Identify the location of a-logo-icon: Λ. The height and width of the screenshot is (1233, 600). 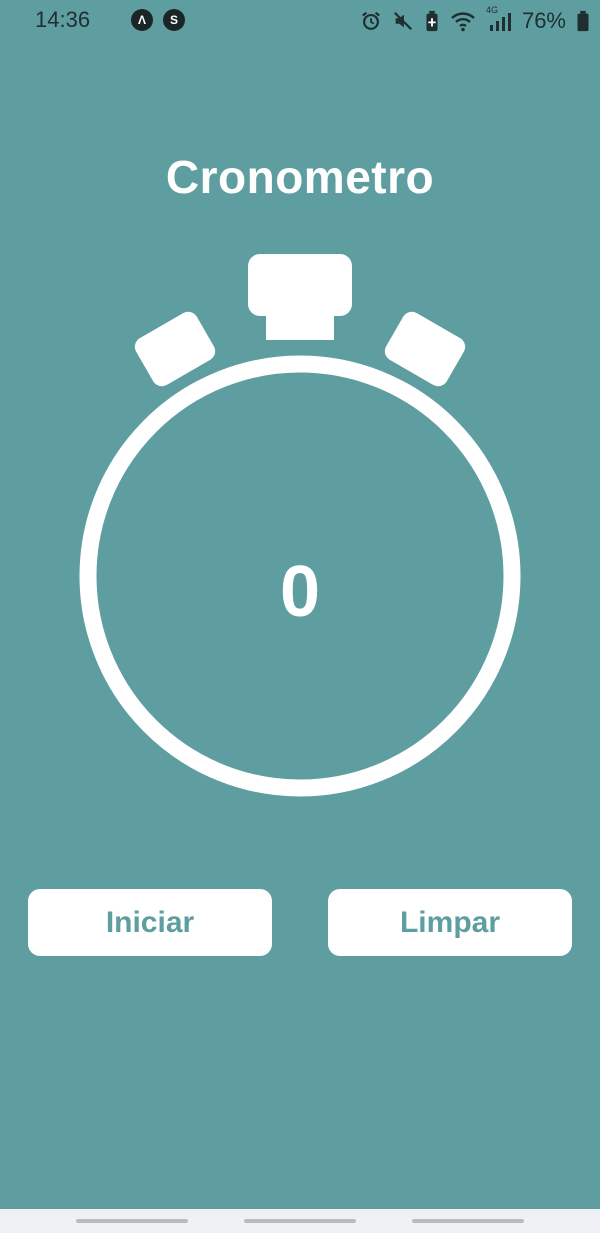
(142, 20).